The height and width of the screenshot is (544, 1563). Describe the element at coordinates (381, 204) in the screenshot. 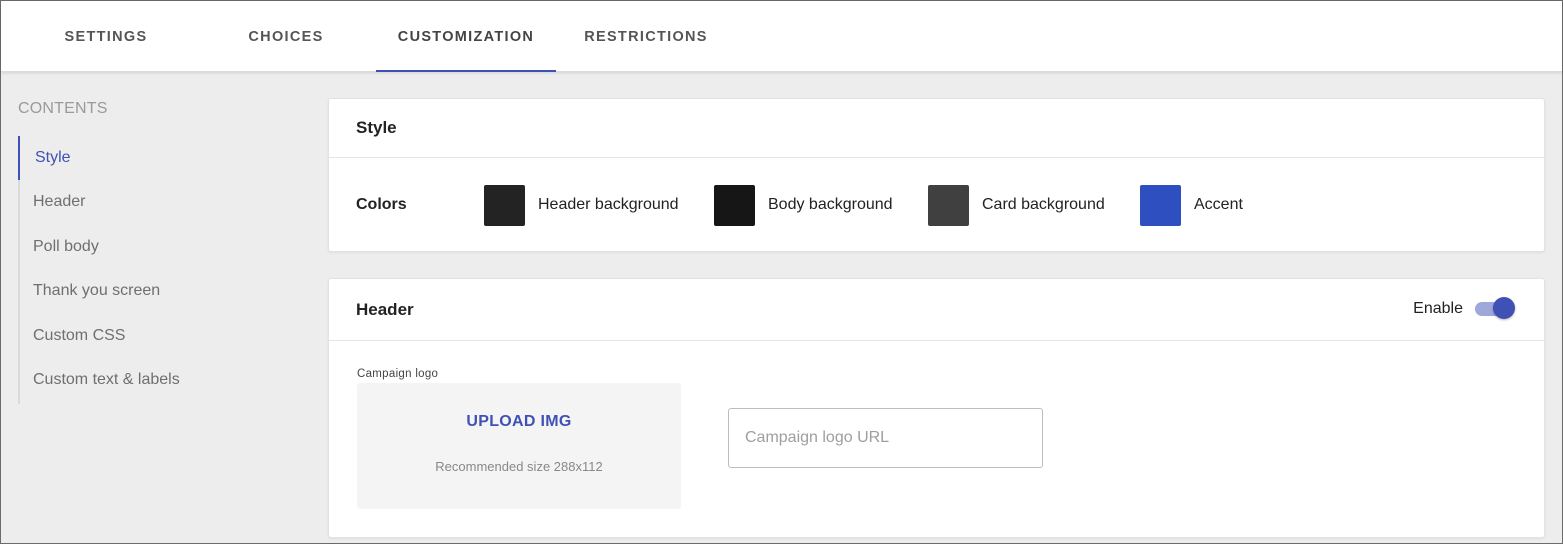

I see `colors-label: Colors` at that location.